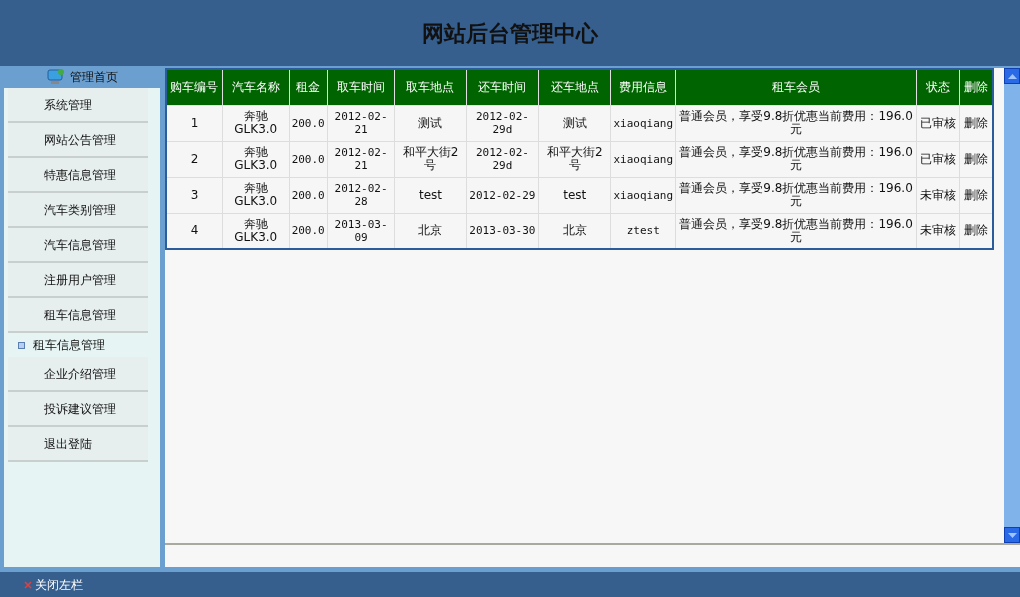 Image resolution: width=1020 pixels, height=597 pixels. What do you see at coordinates (976, 87) in the screenshot?
I see `column-header: 删除` at bounding box center [976, 87].